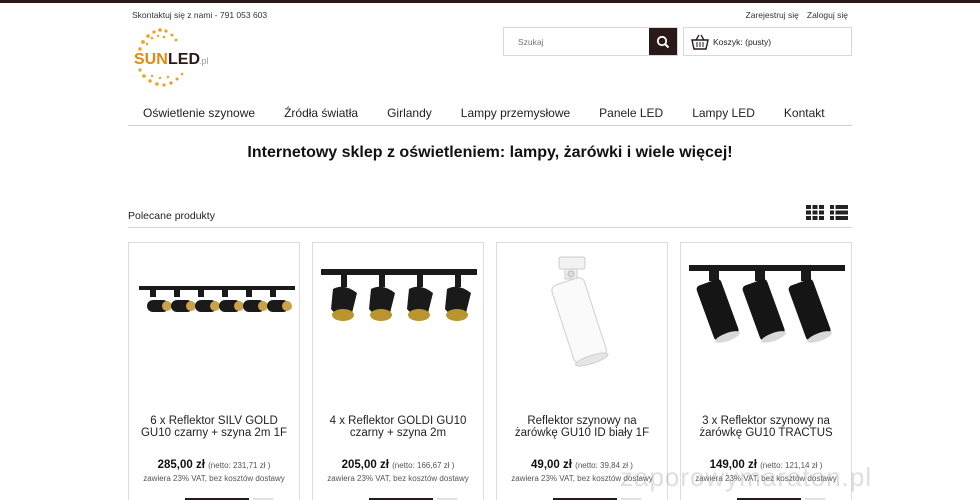 This screenshot has height=500, width=980. What do you see at coordinates (181, 465) in the screenshot?
I see `product-price-gross: 285,00 zł` at bounding box center [181, 465].